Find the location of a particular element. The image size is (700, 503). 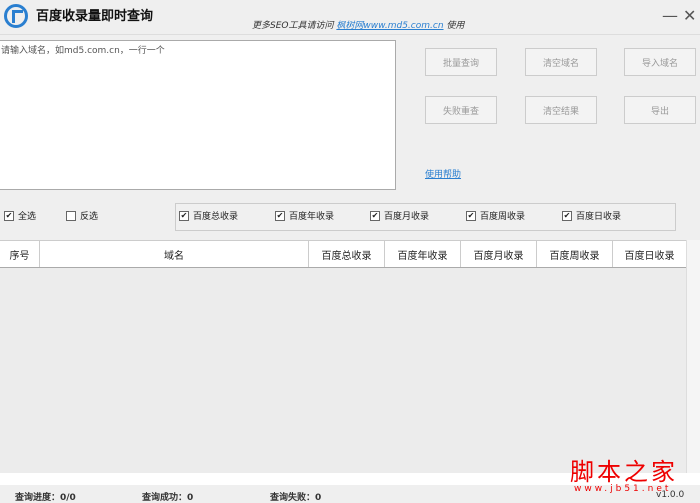

option-day: ✔ 百度日收录 is located at coordinates (591, 215).